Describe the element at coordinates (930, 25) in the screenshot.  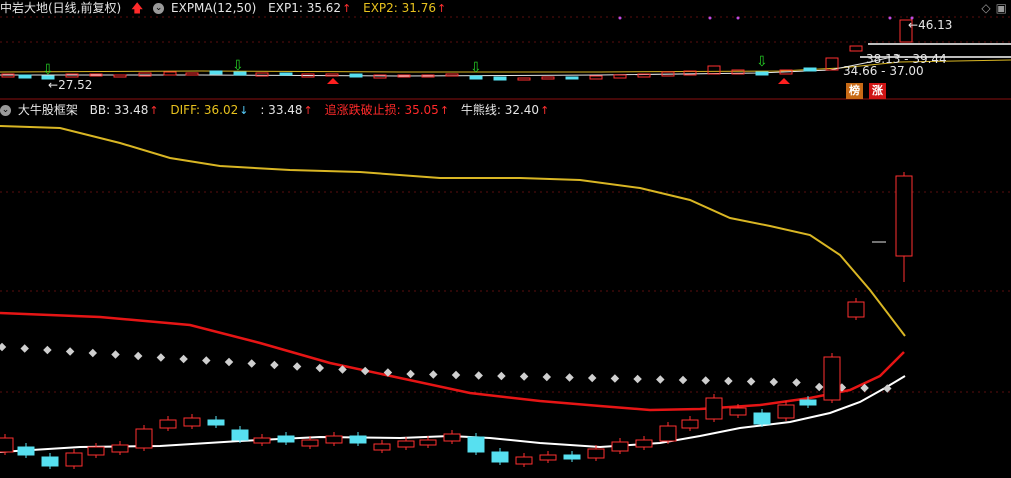
I see `high-price-label: ←46.13` at that location.